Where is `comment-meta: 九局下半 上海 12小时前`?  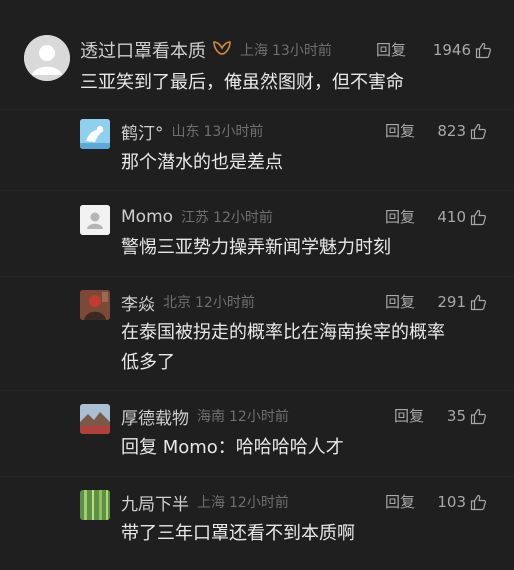
comment-meta: 九局下半 上海 12小时前 is located at coordinates (205, 502).